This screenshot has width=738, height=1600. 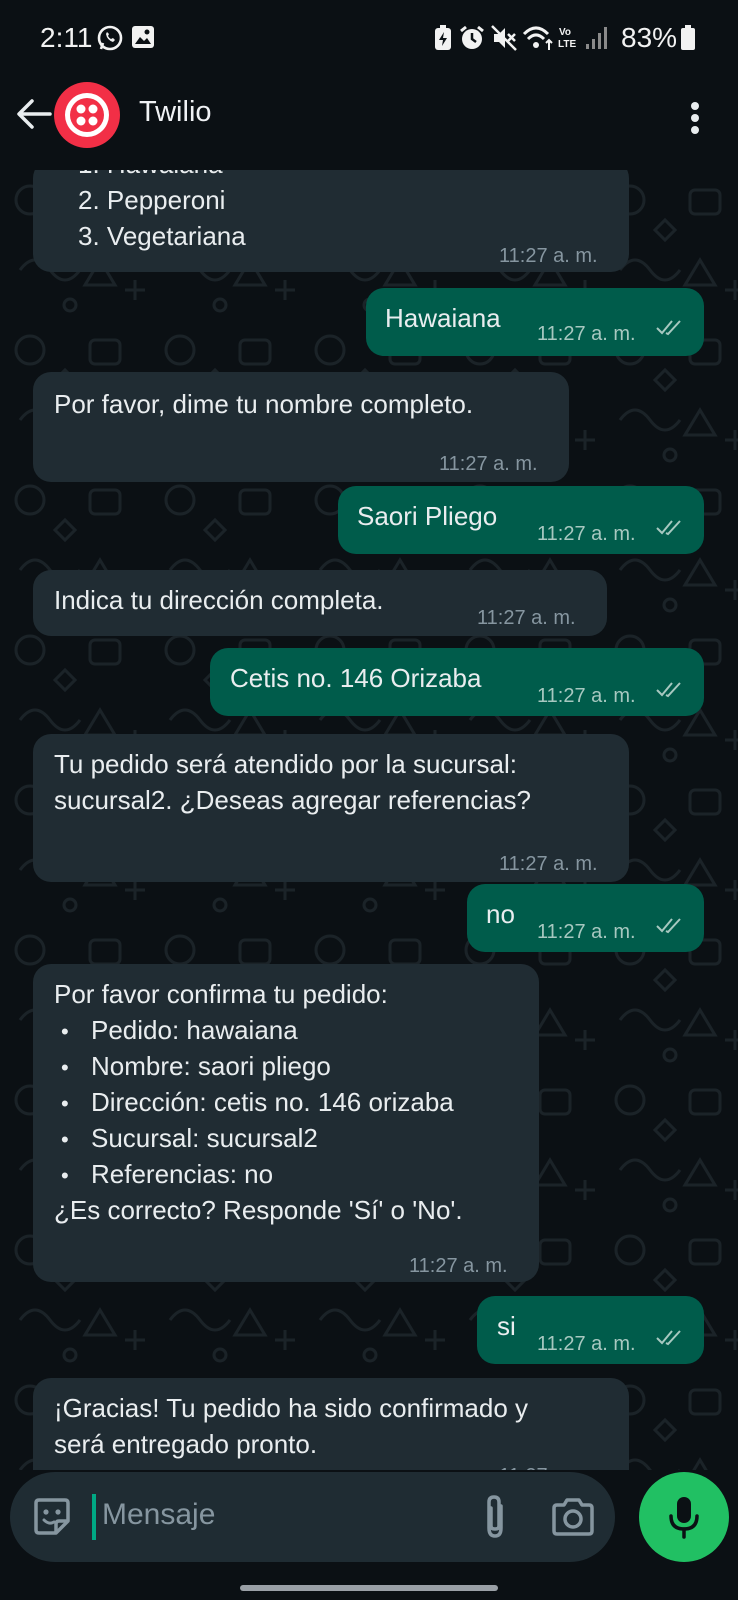 I want to click on message-text: si, so click(x=506, y=1326).